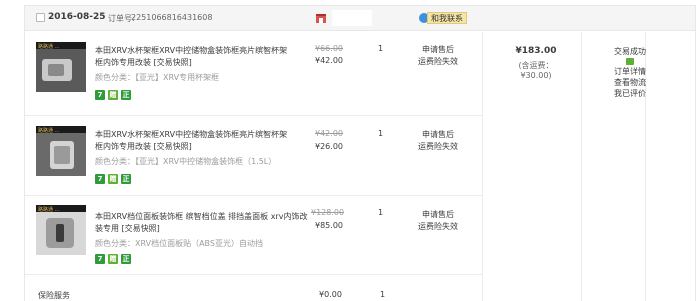 The image size is (700, 301). Describe the element at coordinates (630, 61) in the screenshot. I see `message-icon` at that location.